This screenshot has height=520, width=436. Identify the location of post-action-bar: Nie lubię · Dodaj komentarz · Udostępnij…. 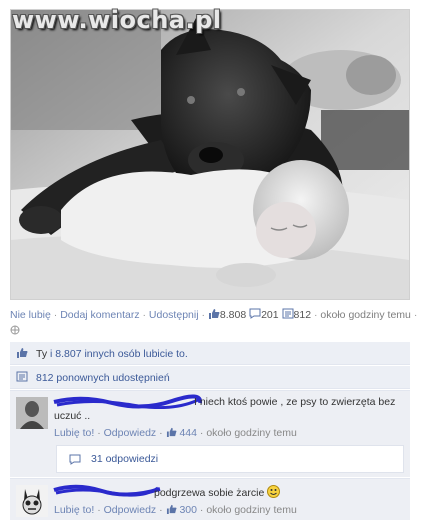
(218, 323).